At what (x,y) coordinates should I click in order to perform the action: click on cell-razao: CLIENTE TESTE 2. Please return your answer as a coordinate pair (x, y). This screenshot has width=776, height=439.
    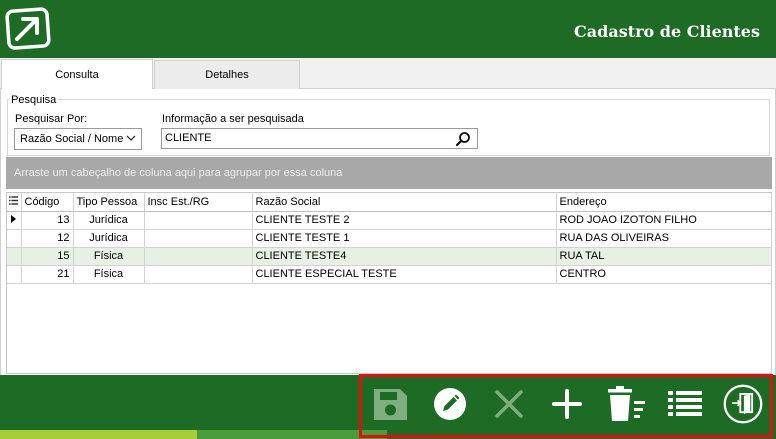
    Looking at the image, I should click on (404, 220).